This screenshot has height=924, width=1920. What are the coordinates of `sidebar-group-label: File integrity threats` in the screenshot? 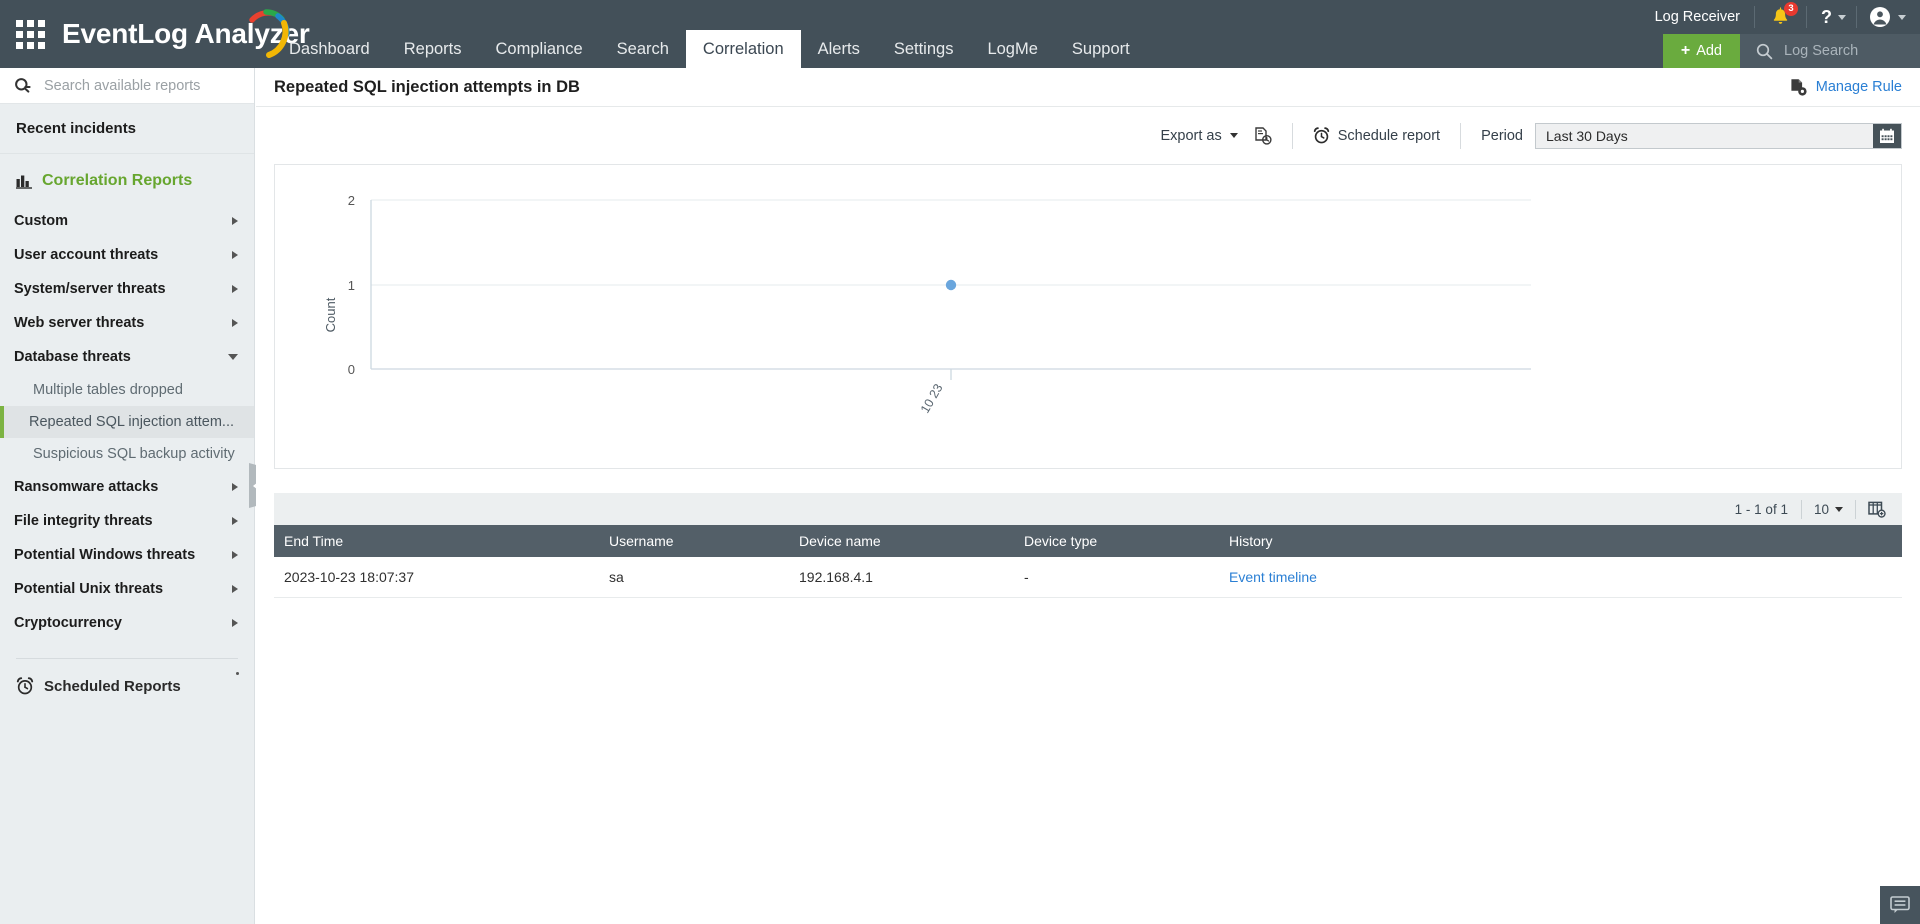 It's located at (83, 521).